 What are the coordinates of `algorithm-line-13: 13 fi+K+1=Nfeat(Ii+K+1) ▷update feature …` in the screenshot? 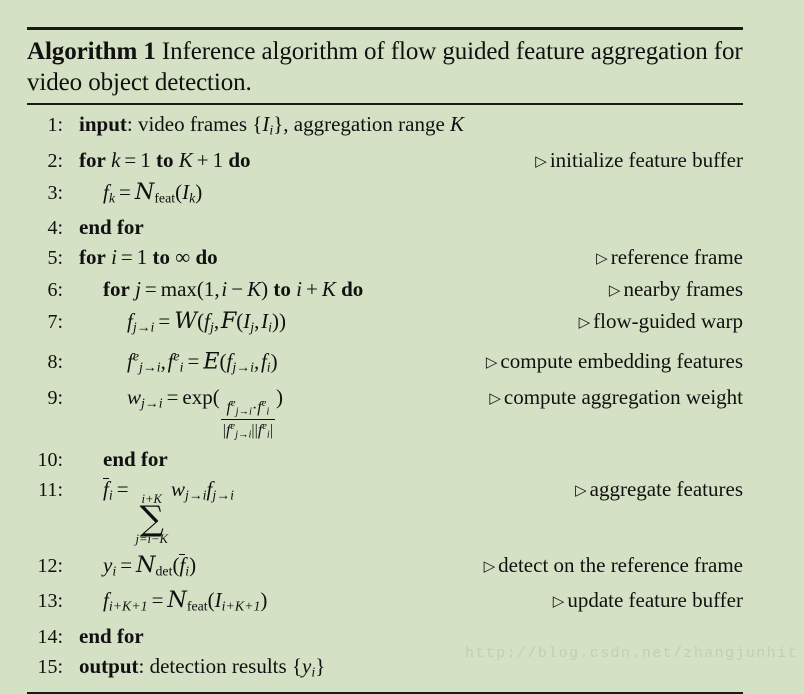 It's located at (385, 603).